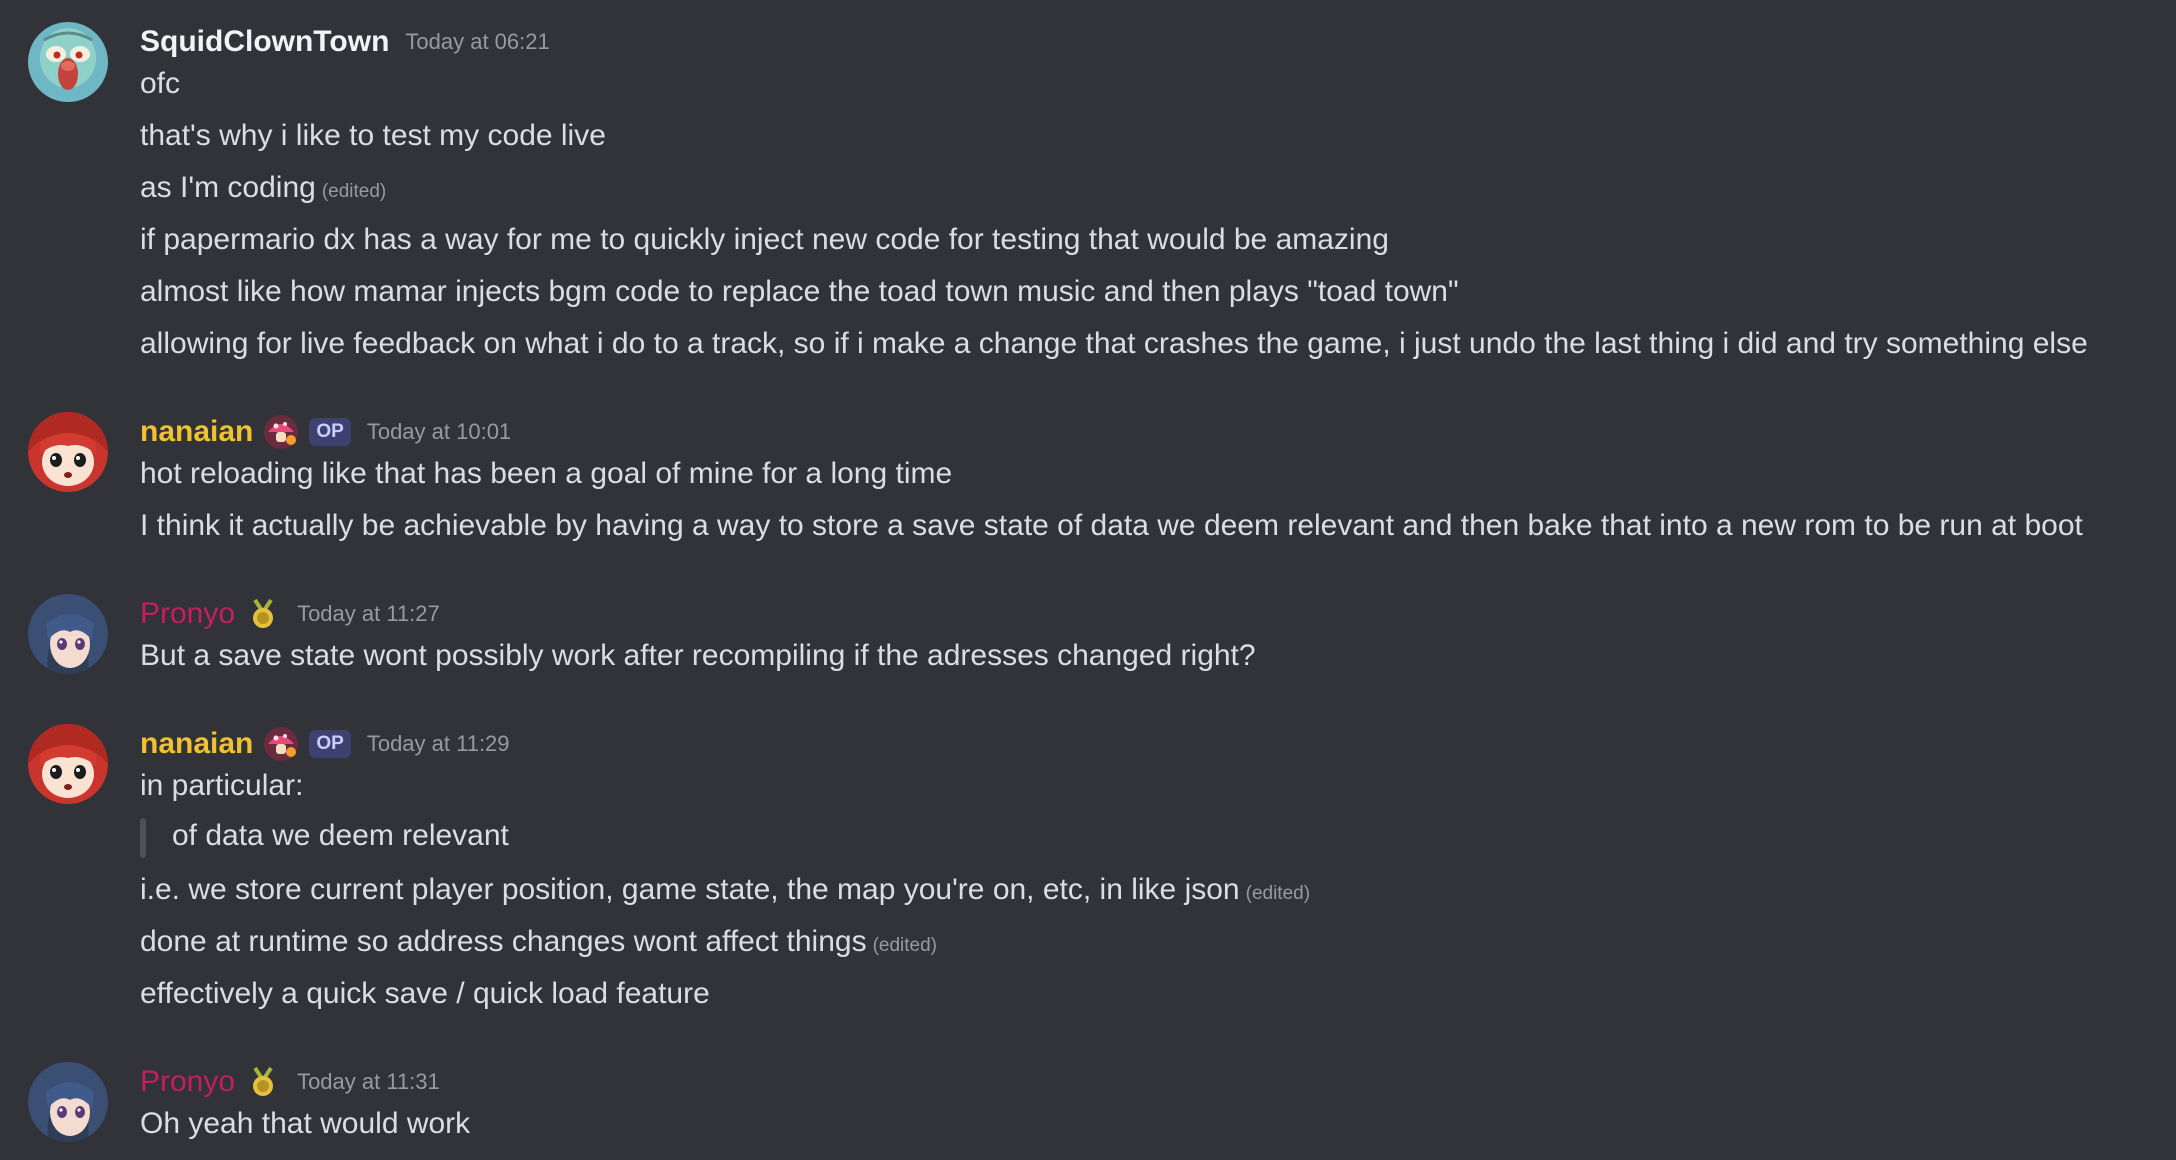 This screenshot has width=2176, height=1160. What do you see at coordinates (263, 187) in the screenshot?
I see `message-line: as I'm coding (edited)` at bounding box center [263, 187].